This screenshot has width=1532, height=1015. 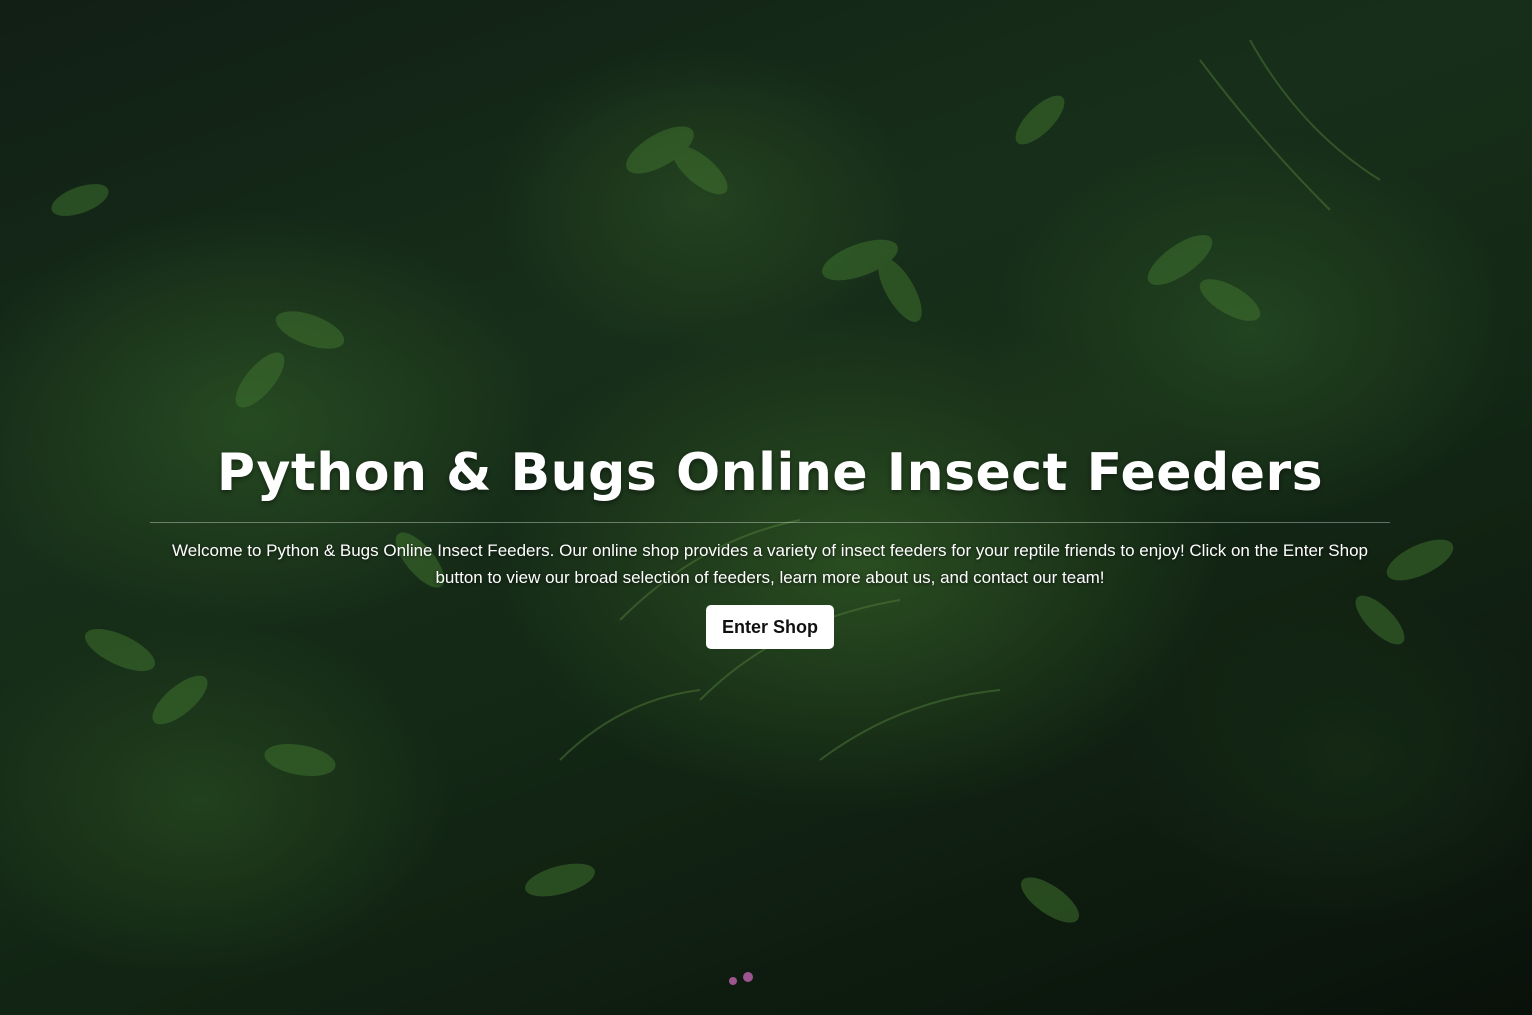 What do you see at coordinates (770, 473) in the screenshot?
I see `page-title: Python & Bugs Online Insect Feeders` at bounding box center [770, 473].